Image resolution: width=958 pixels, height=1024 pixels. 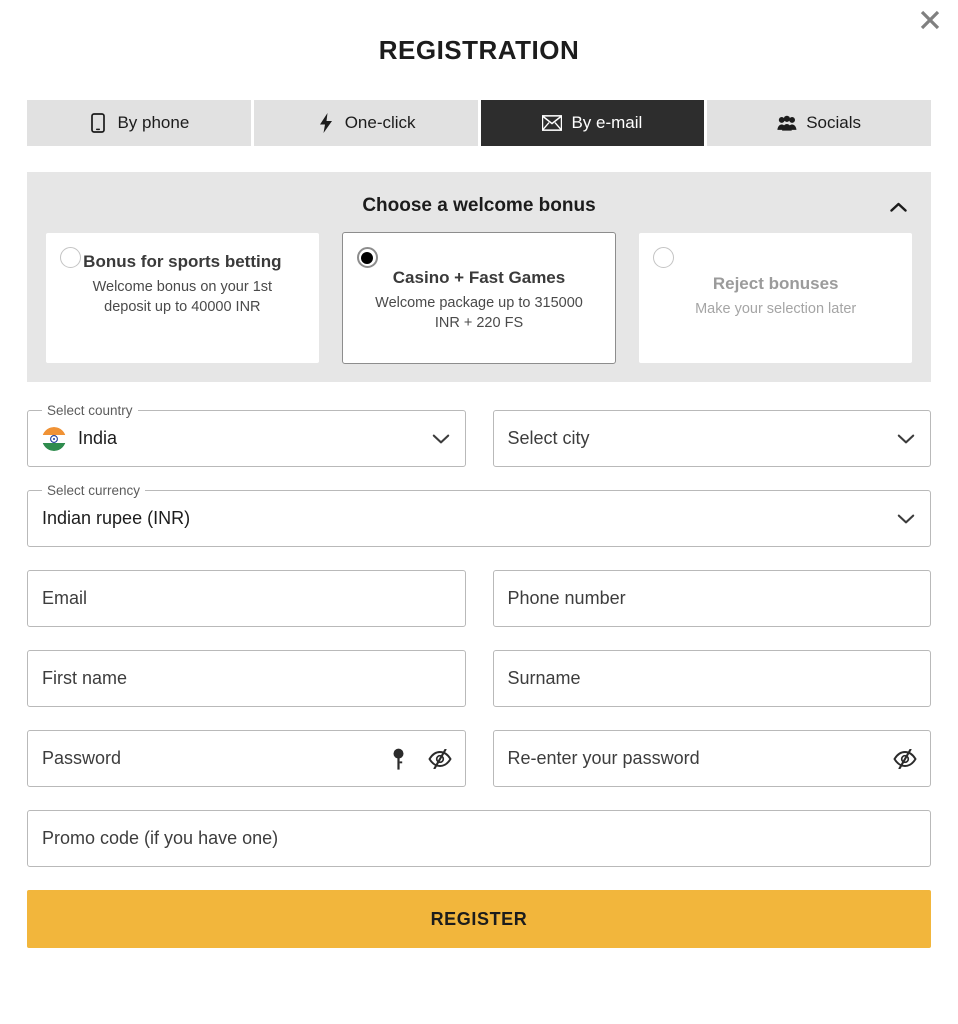 I want to click on tab-by-email: By e-mail, so click(x=592, y=123).